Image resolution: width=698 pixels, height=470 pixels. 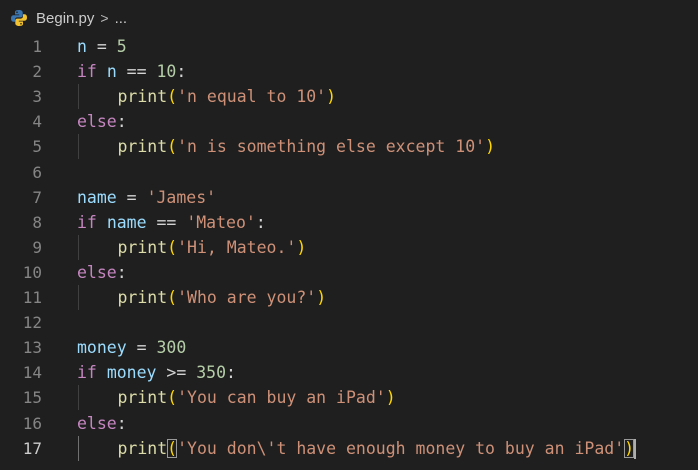 What do you see at coordinates (37, 222) in the screenshot?
I see `line-number: 8` at bounding box center [37, 222].